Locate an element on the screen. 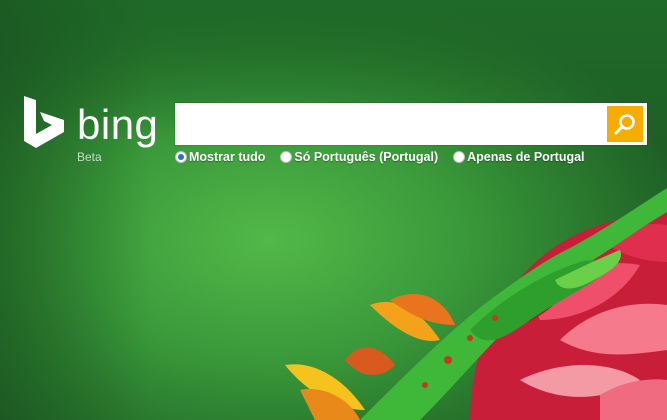  option-apenas-portugal: Apenas de Portugal is located at coordinates (519, 157).